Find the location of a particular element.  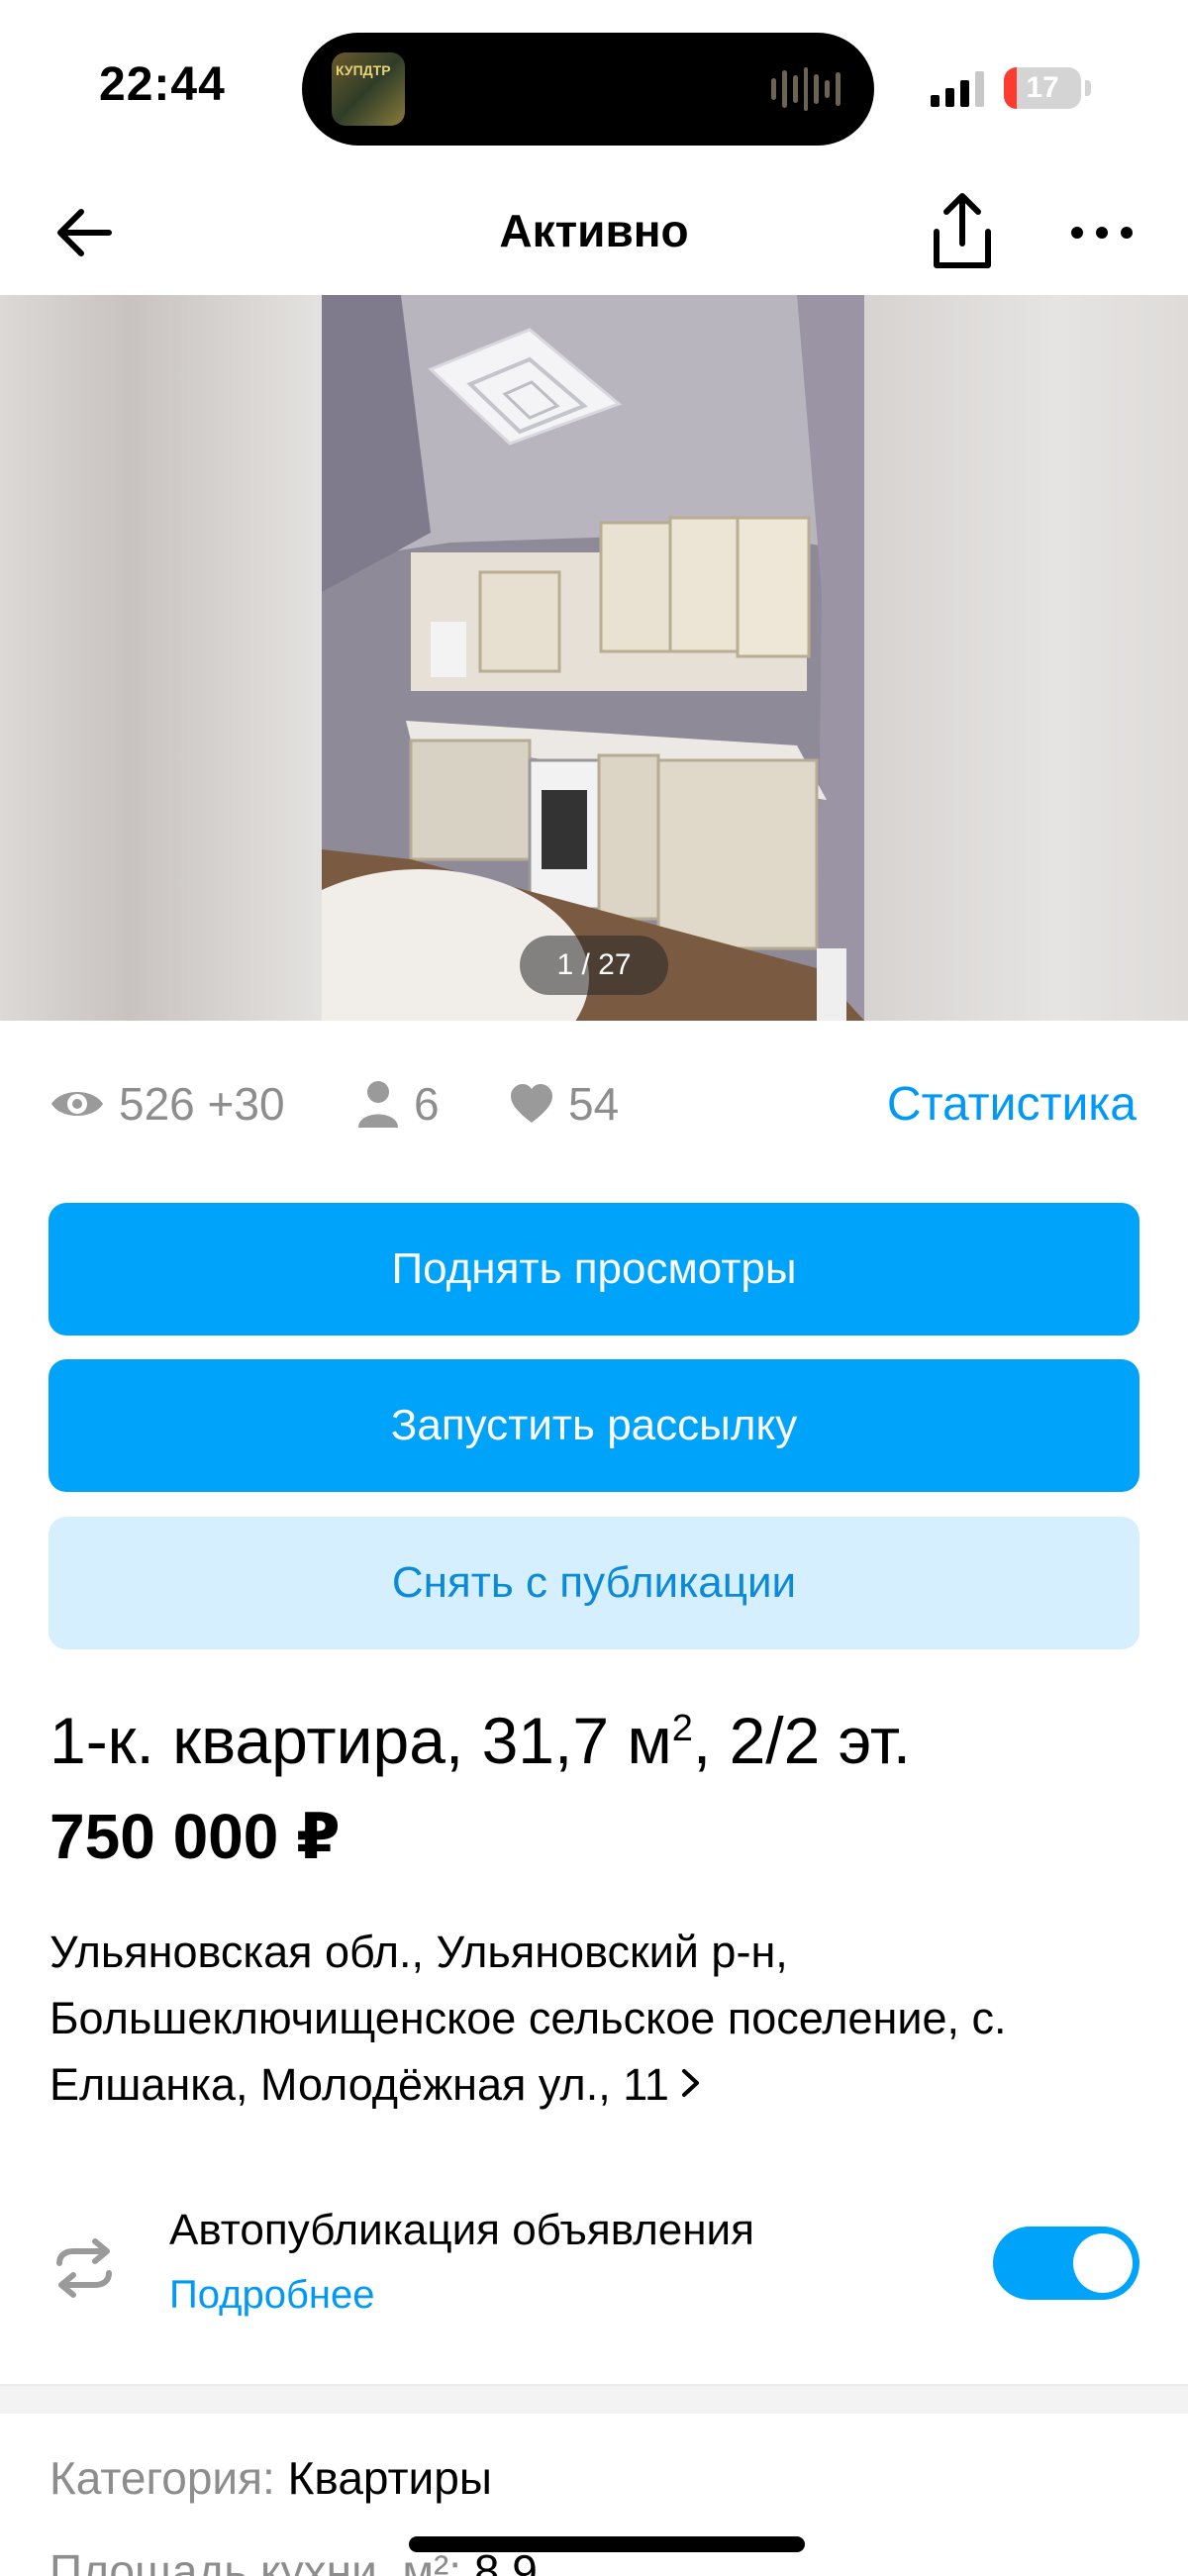

status-time: 22:44 is located at coordinates (162, 84).